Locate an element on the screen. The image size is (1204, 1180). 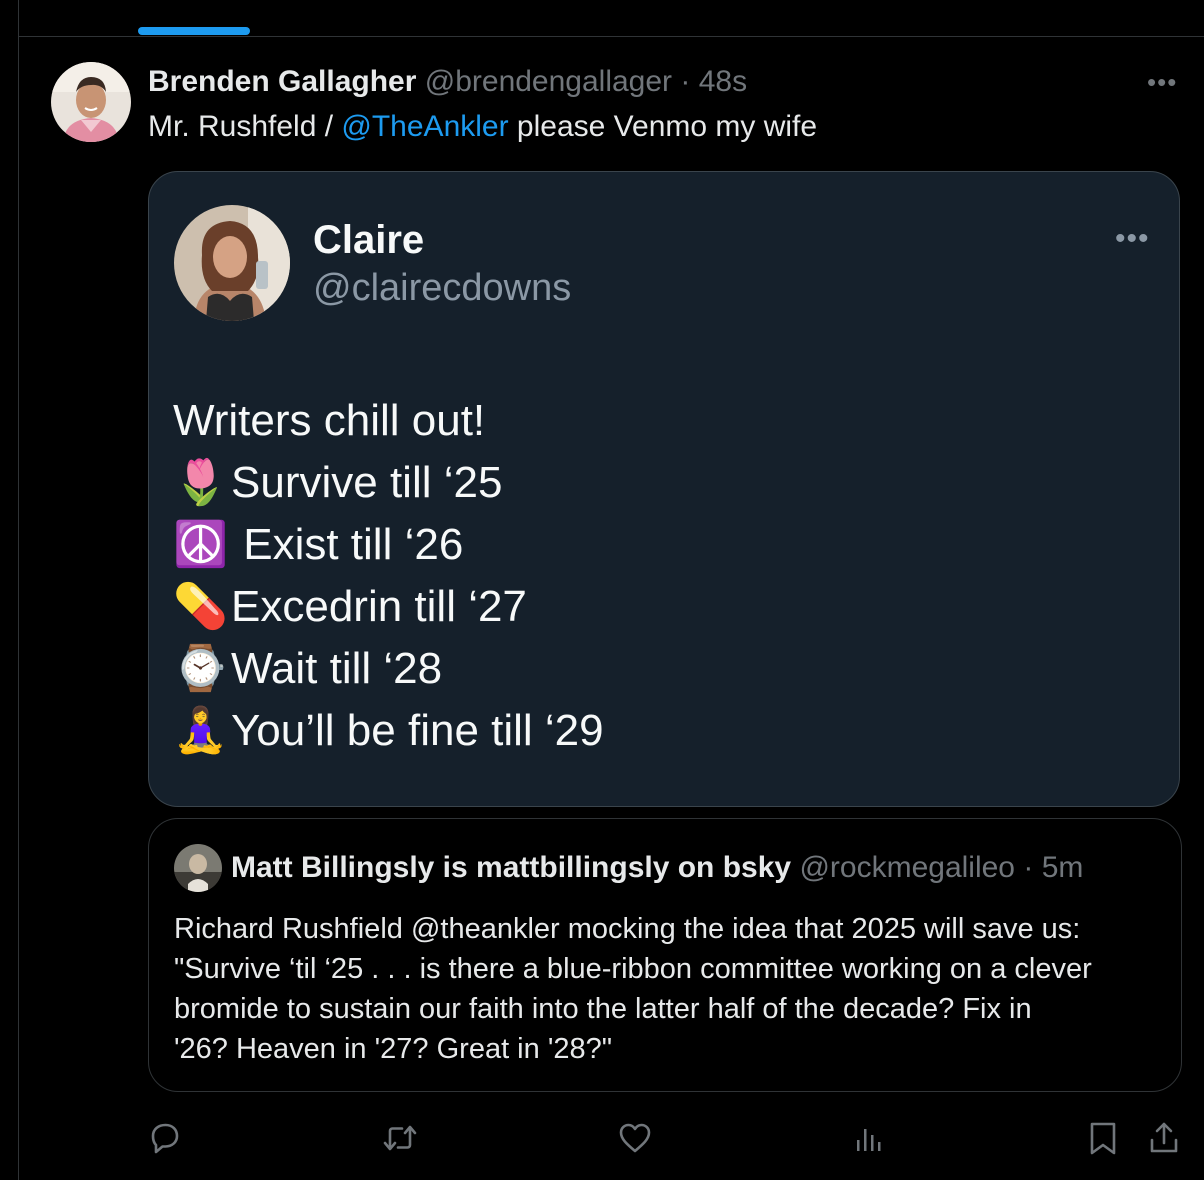
poem-line-text: Writers chill out! is located at coordinates (329, 420).